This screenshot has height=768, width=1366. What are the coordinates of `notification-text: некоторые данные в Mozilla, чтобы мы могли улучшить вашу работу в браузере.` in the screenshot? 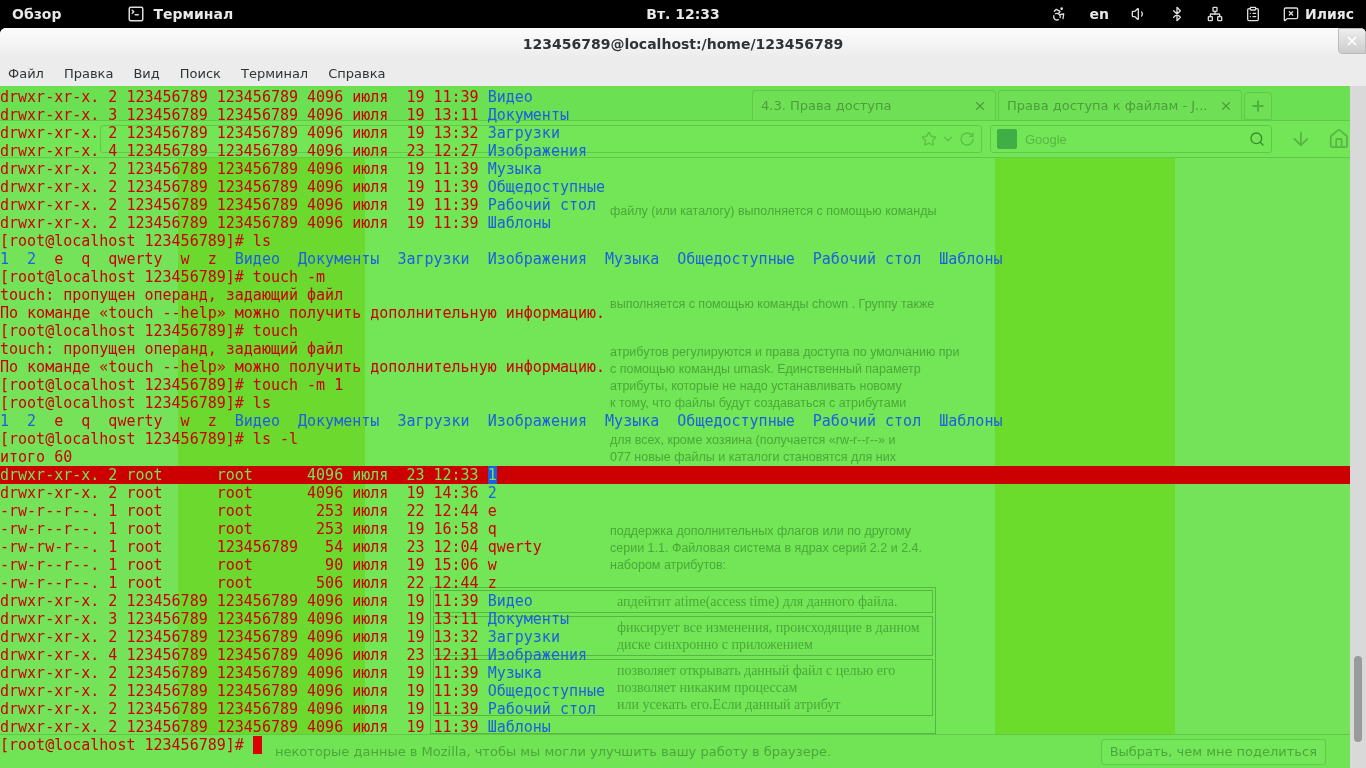 It's located at (554, 751).